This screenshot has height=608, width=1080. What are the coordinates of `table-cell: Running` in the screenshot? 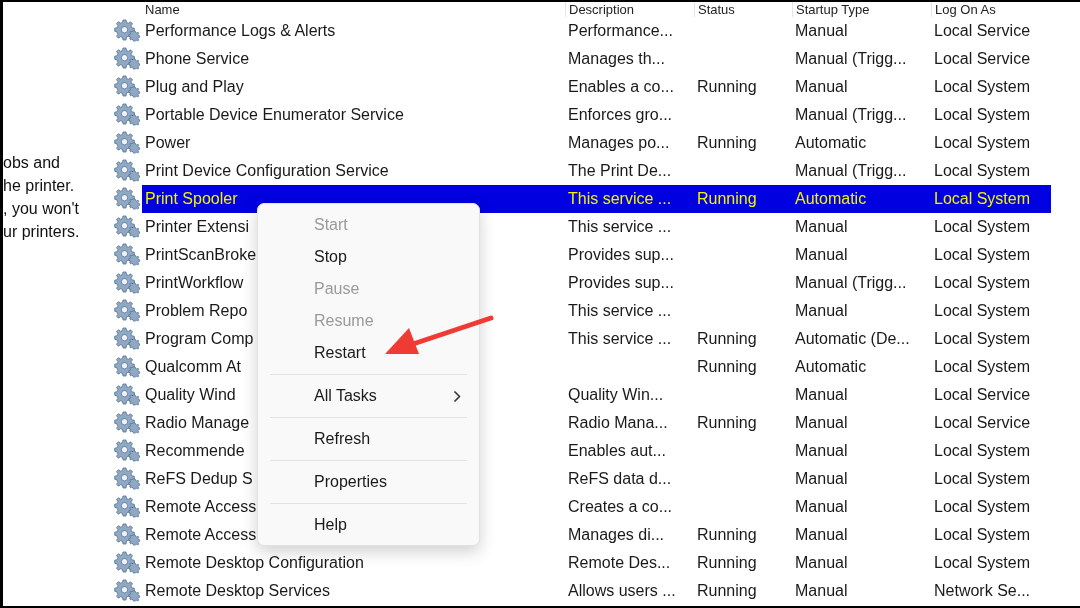 It's located at (743, 199).